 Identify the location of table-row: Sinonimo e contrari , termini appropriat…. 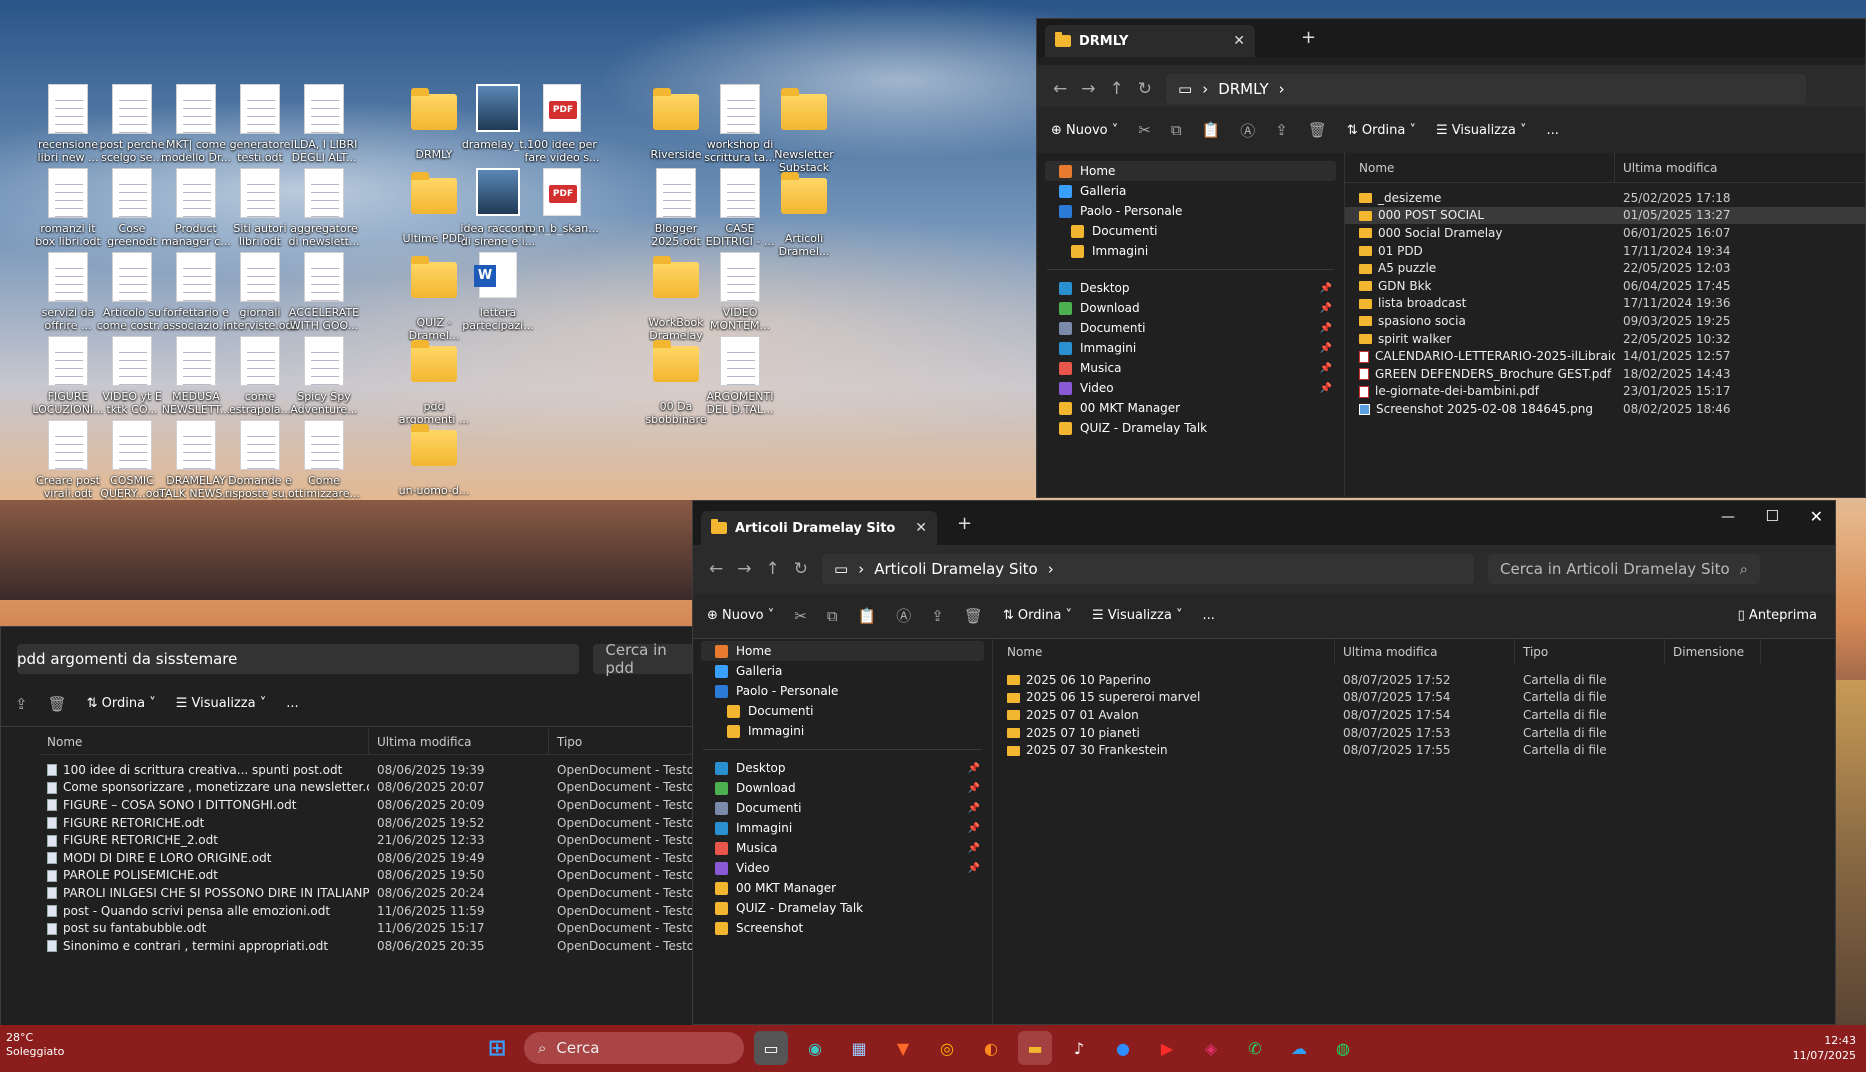
(369, 946).